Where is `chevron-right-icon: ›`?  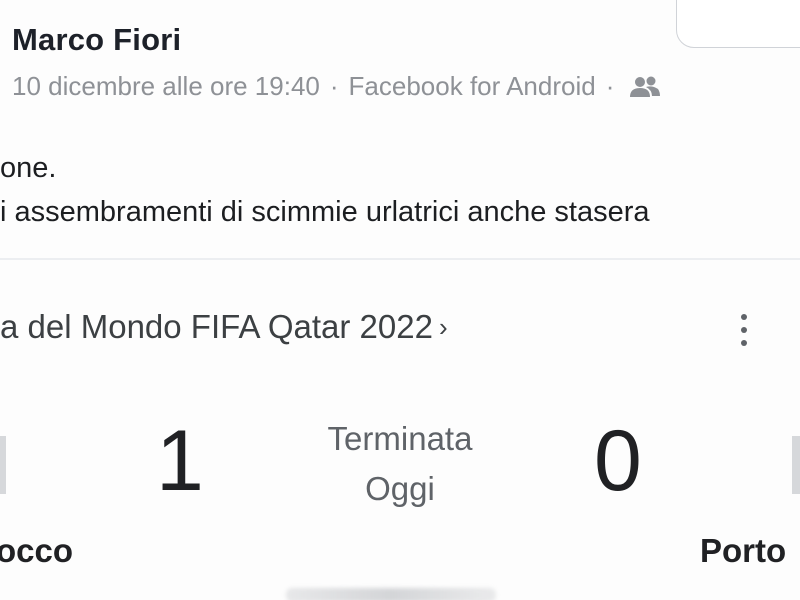
chevron-right-icon: › is located at coordinates (443, 327).